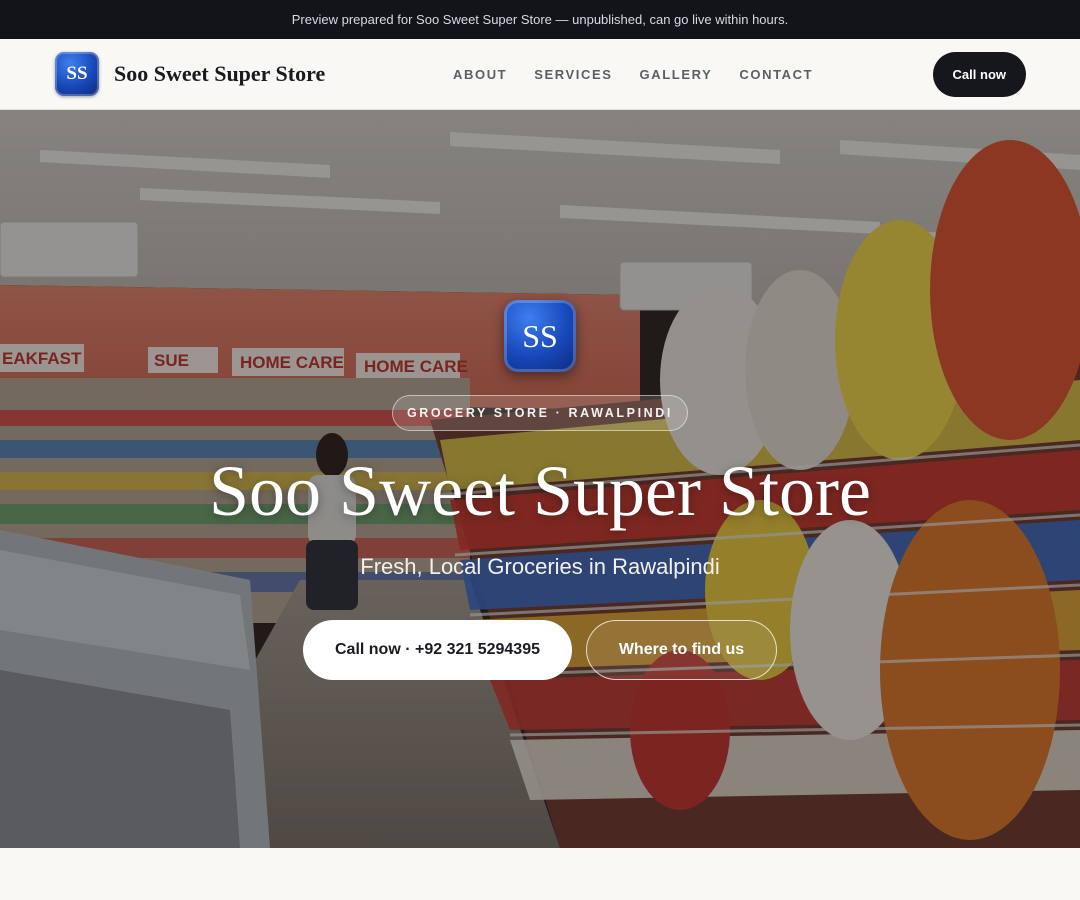  Describe the element at coordinates (633, 74) in the screenshot. I see `main-nav: ABOUT SERVICES GALLERY CONTACT` at that location.